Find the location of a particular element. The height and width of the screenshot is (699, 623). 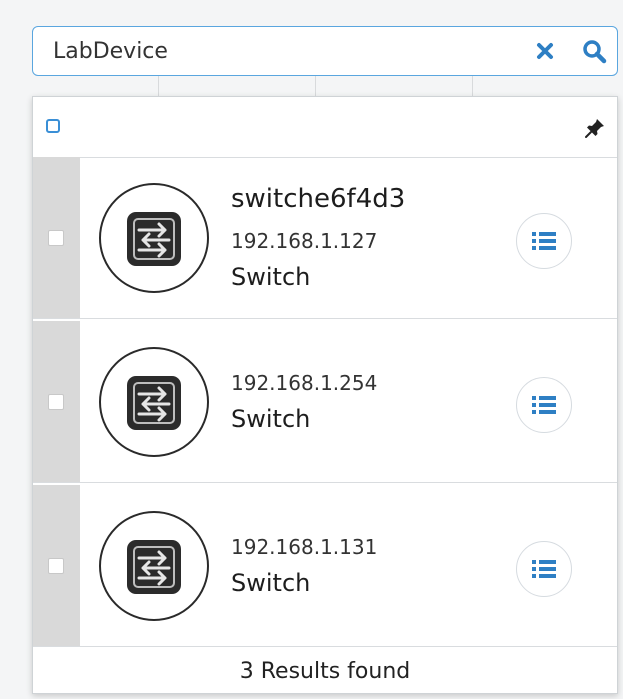

table-column-dividers is located at coordinates (325, 87).